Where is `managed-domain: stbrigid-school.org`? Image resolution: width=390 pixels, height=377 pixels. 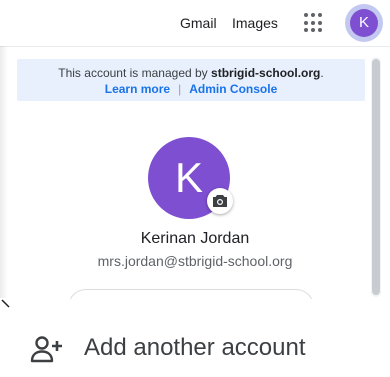 managed-domain: stbrigid-school.org is located at coordinates (266, 73).